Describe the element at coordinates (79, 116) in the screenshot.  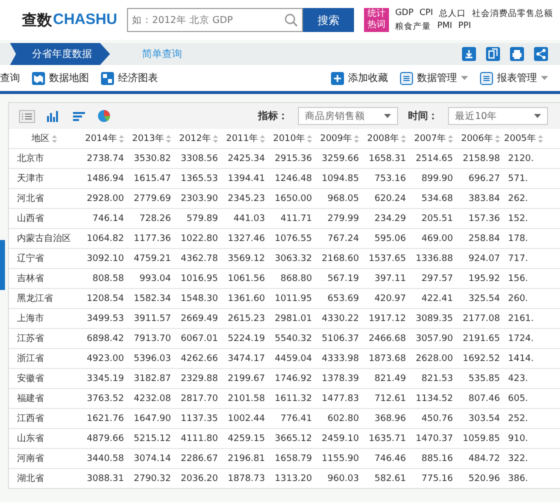
I see `sort-bars-icon` at that location.